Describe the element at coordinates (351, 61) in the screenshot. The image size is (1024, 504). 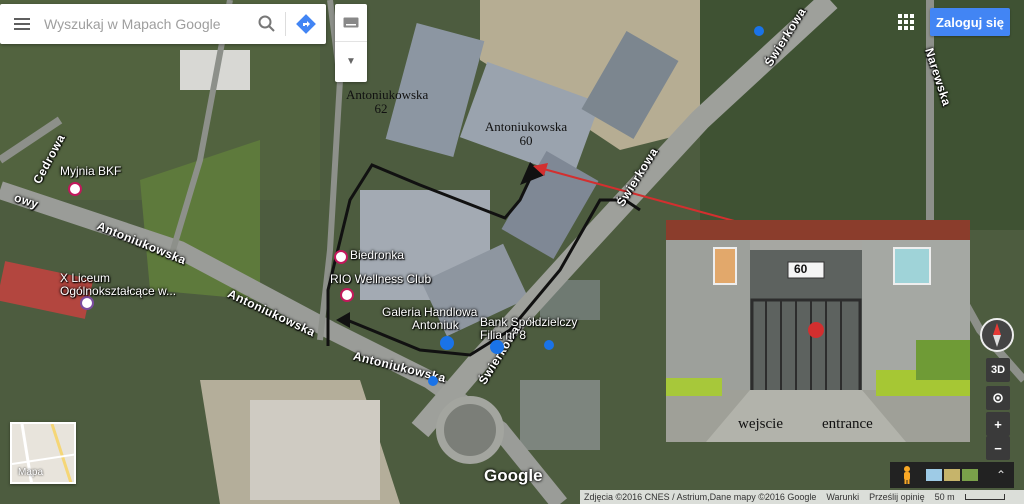
I see `chevron-down-icon: ▼` at that location.